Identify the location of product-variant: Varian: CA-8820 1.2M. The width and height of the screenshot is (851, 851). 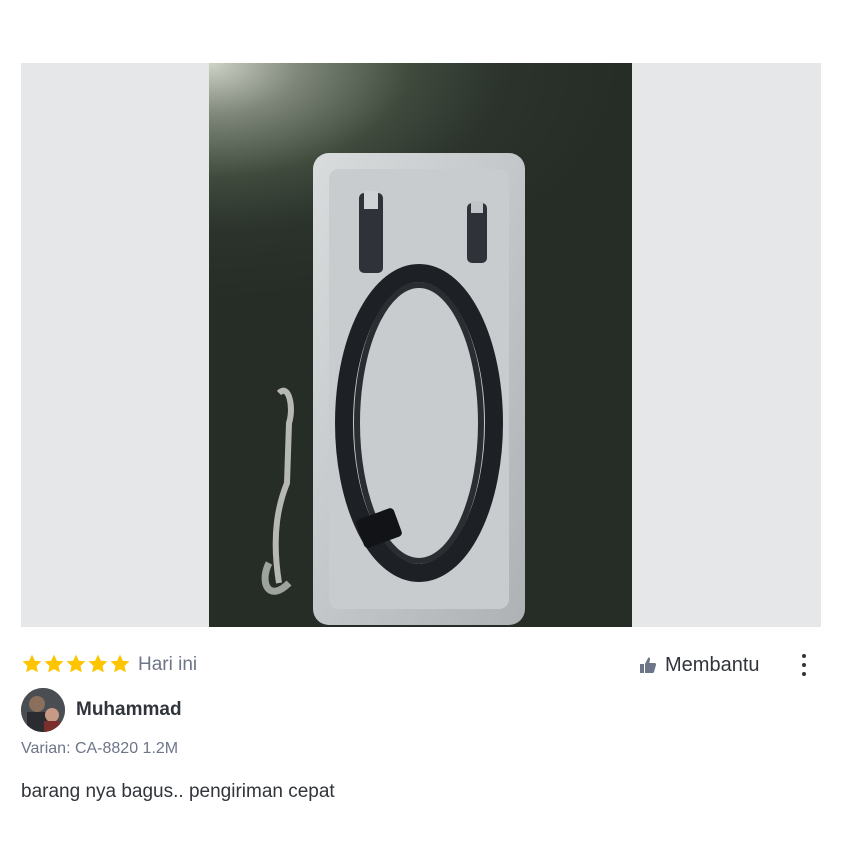
(100, 748).